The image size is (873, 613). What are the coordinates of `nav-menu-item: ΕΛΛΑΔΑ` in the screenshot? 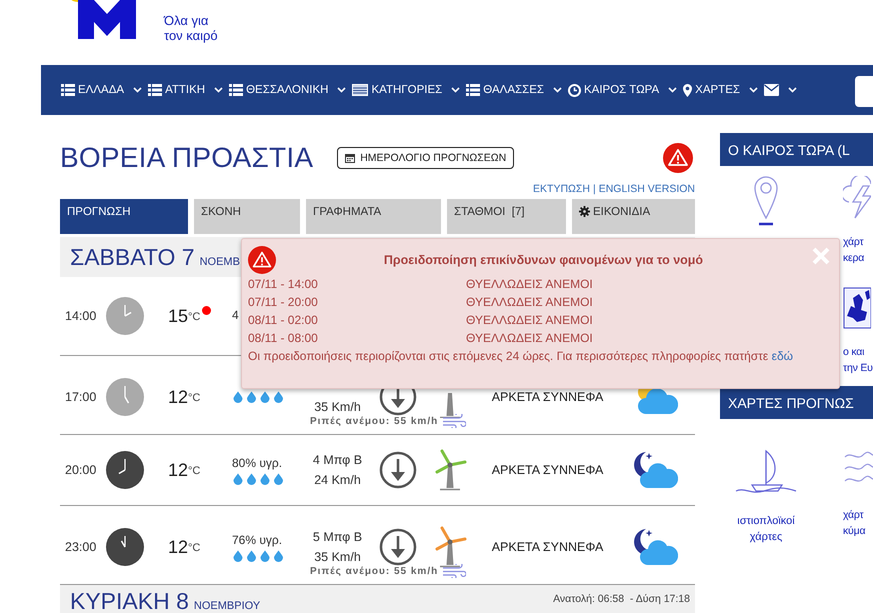 It's located at (101, 90).